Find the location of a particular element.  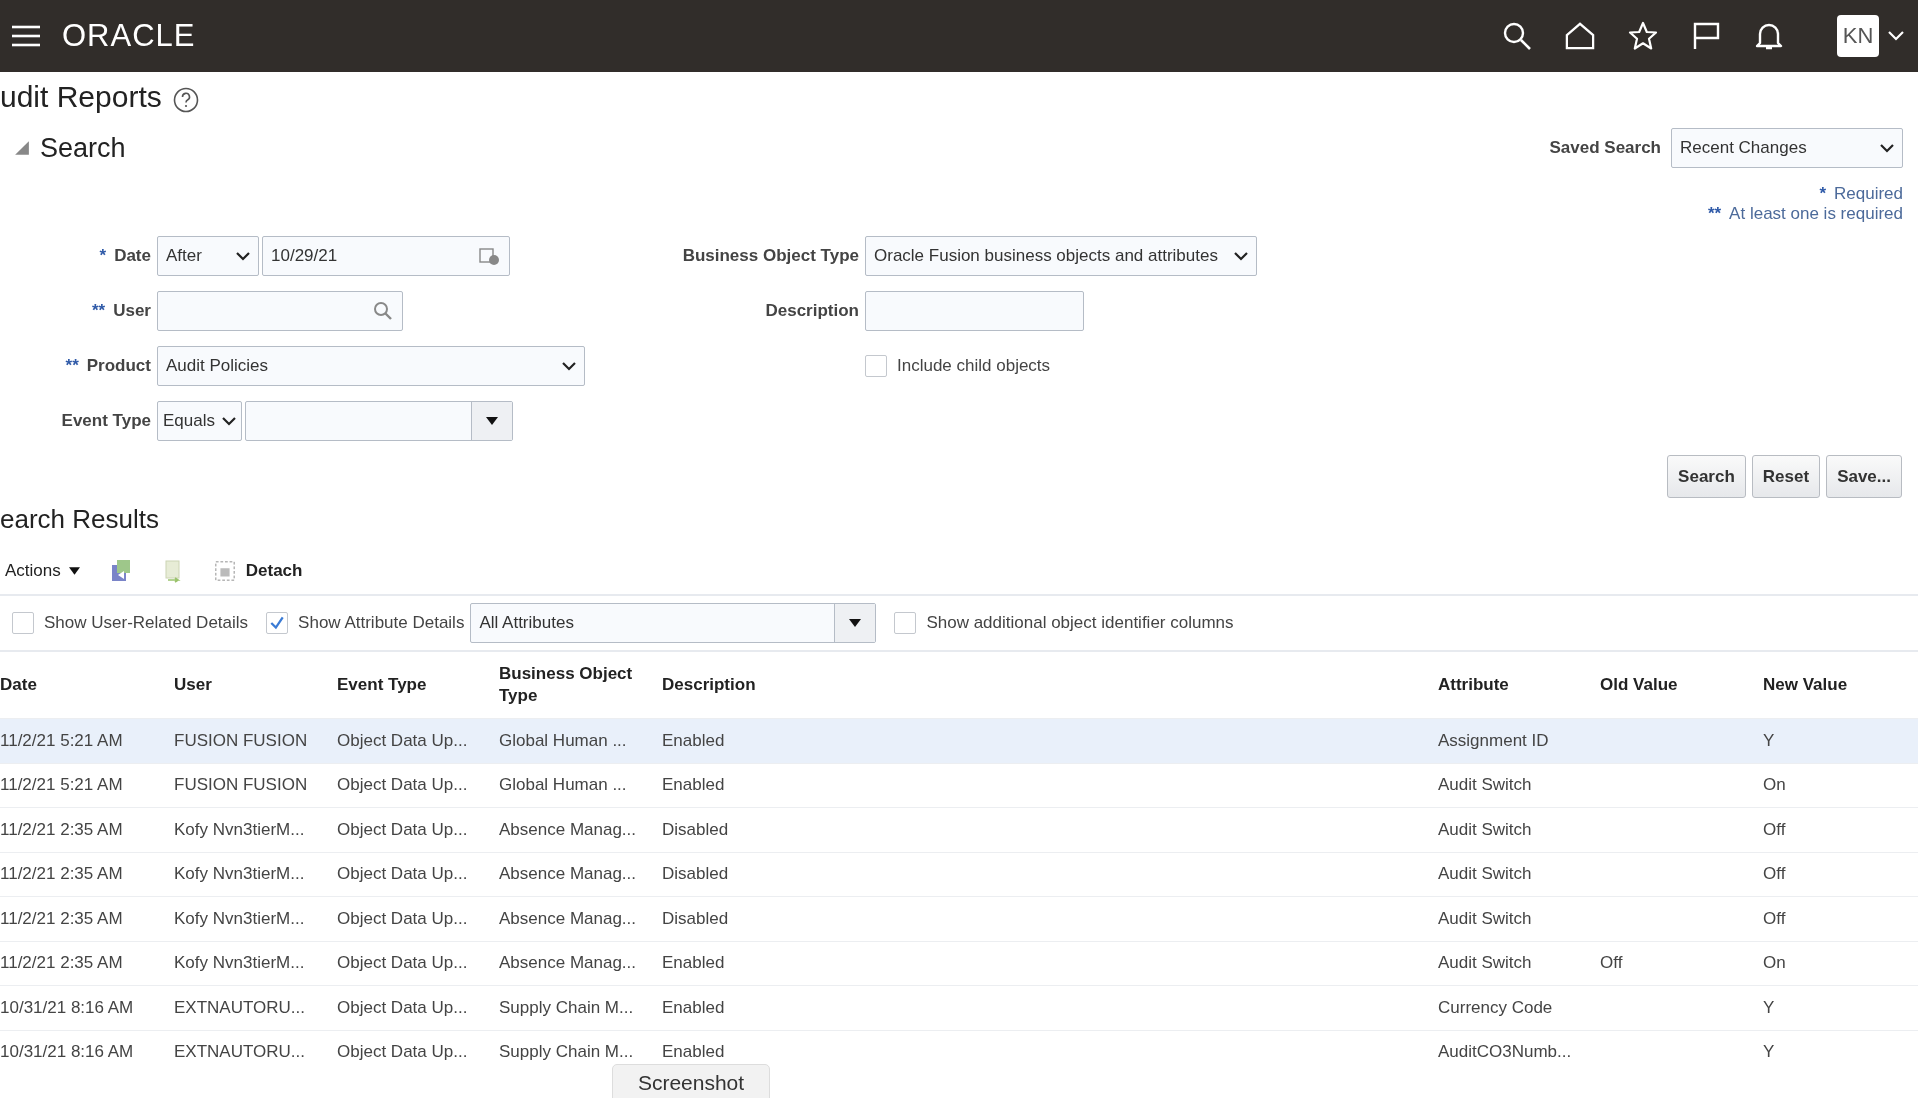

column-header: Event Type is located at coordinates (418, 685).